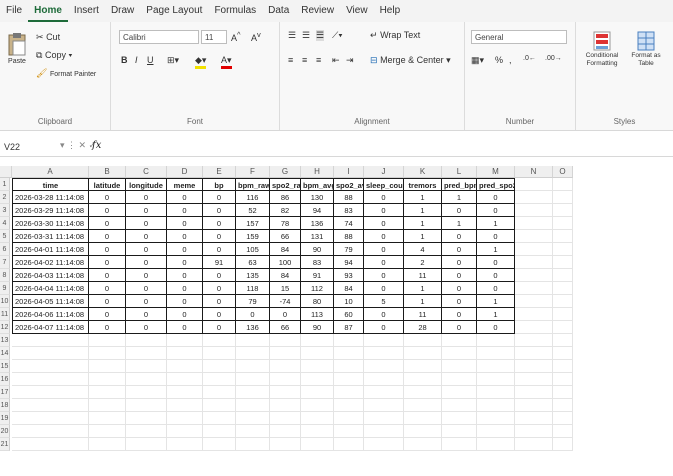 Image resolution: width=673 pixels, height=476 pixels. Describe the element at coordinates (395, 35) in the screenshot. I see `wrap-text-button: ↵ Wrap Text` at that location.